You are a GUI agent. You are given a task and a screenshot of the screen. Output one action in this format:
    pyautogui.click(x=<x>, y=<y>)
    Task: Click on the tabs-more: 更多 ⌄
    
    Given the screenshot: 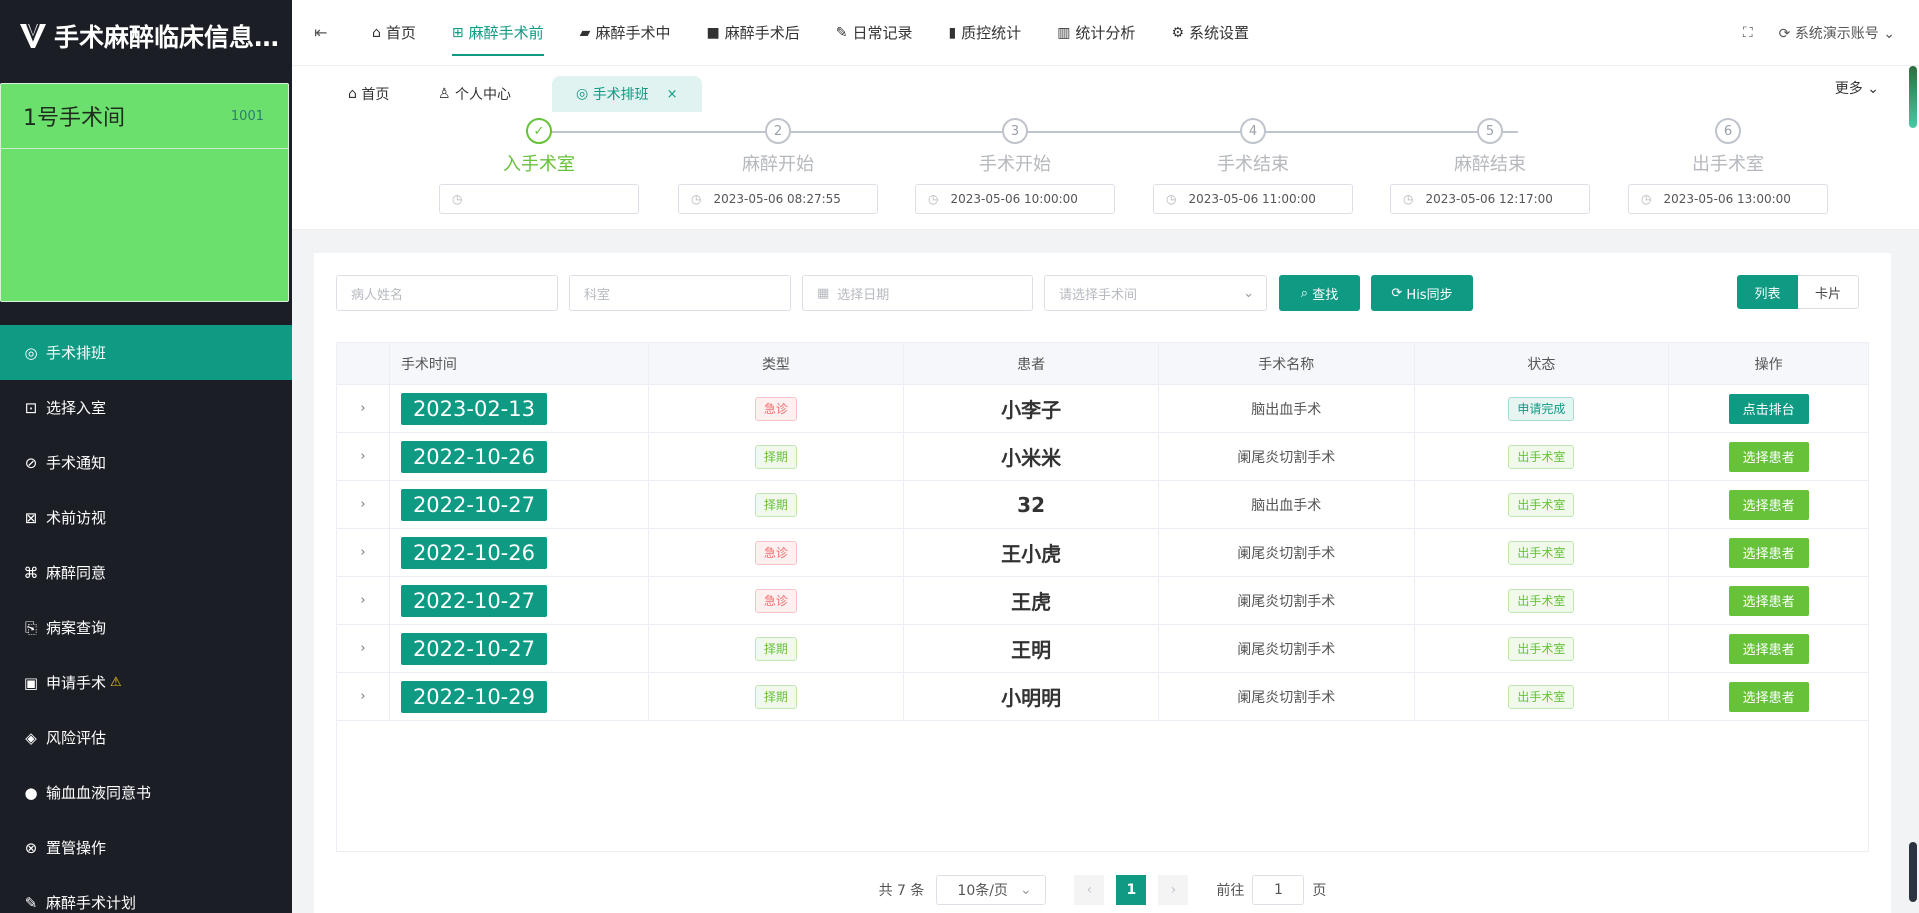 What is the action you would take?
    pyautogui.click(x=1857, y=88)
    